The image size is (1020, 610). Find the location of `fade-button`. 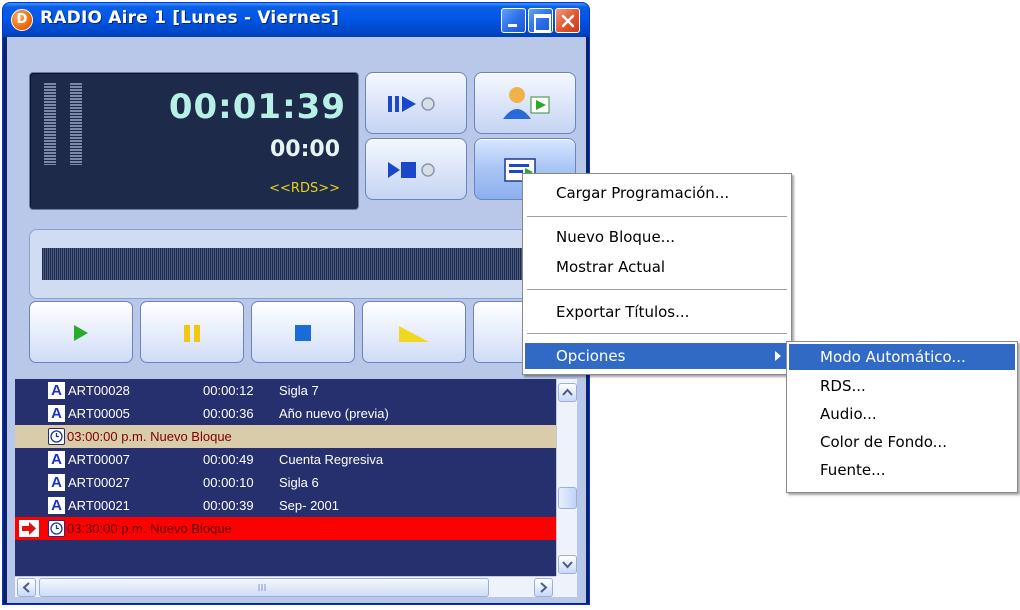

fade-button is located at coordinates (414, 332).